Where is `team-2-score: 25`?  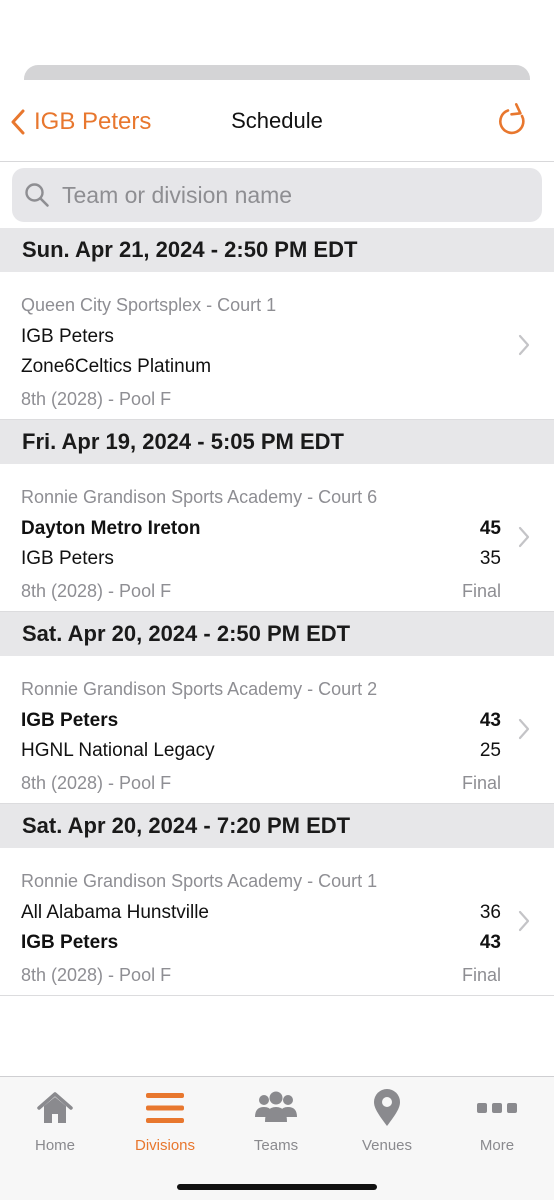
team-2-score: 25 is located at coordinates (490, 750).